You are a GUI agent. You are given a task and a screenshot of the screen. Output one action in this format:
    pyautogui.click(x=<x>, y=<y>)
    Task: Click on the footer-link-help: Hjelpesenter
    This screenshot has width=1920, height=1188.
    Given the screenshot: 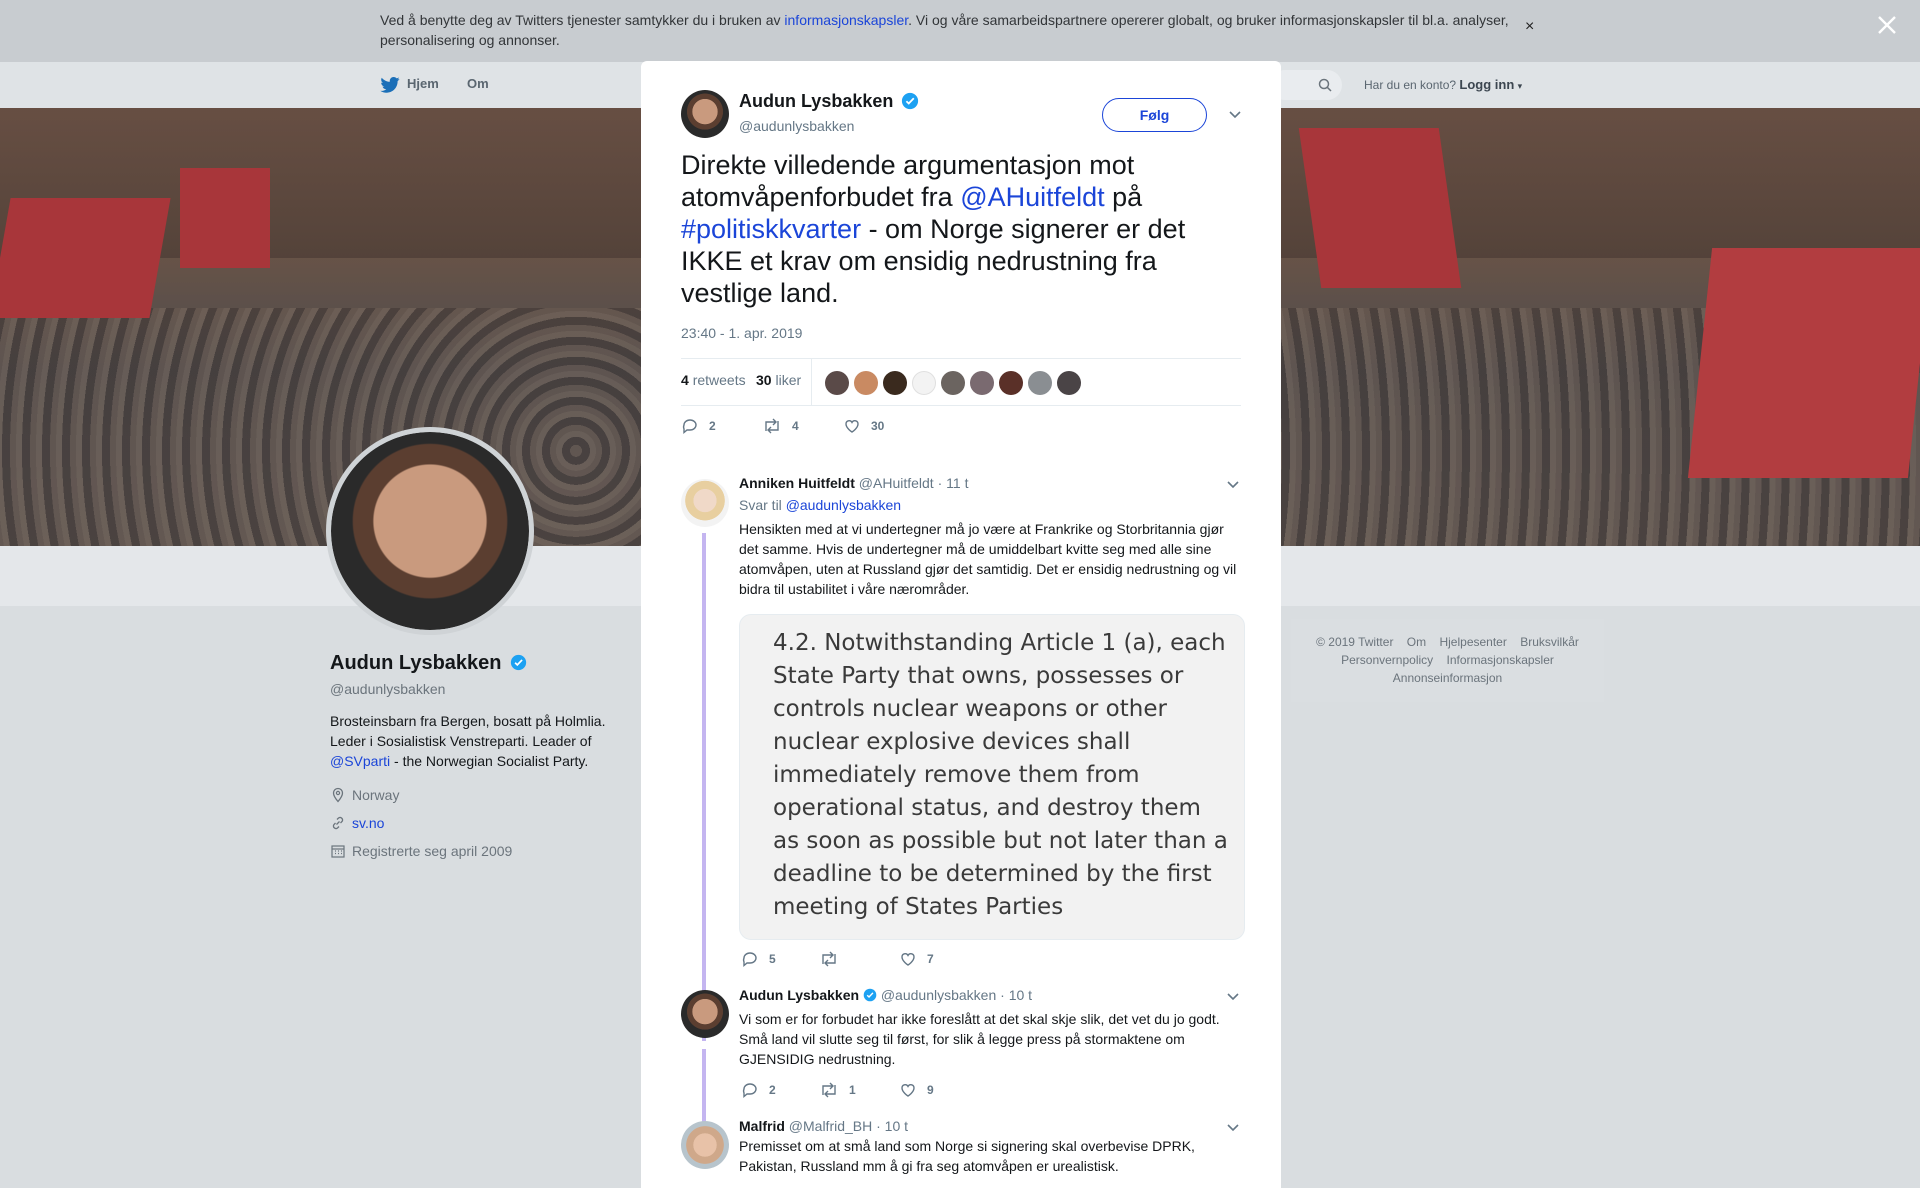 What is the action you would take?
    pyautogui.click(x=1472, y=642)
    